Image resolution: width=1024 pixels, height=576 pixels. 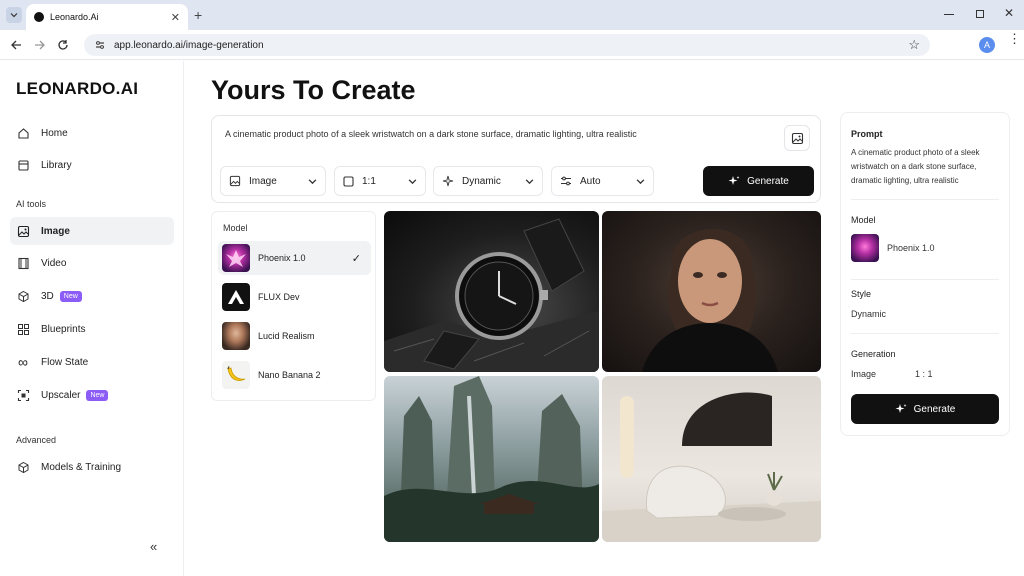 I want to click on sidebar-item-library: Library, so click(x=92, y=165).